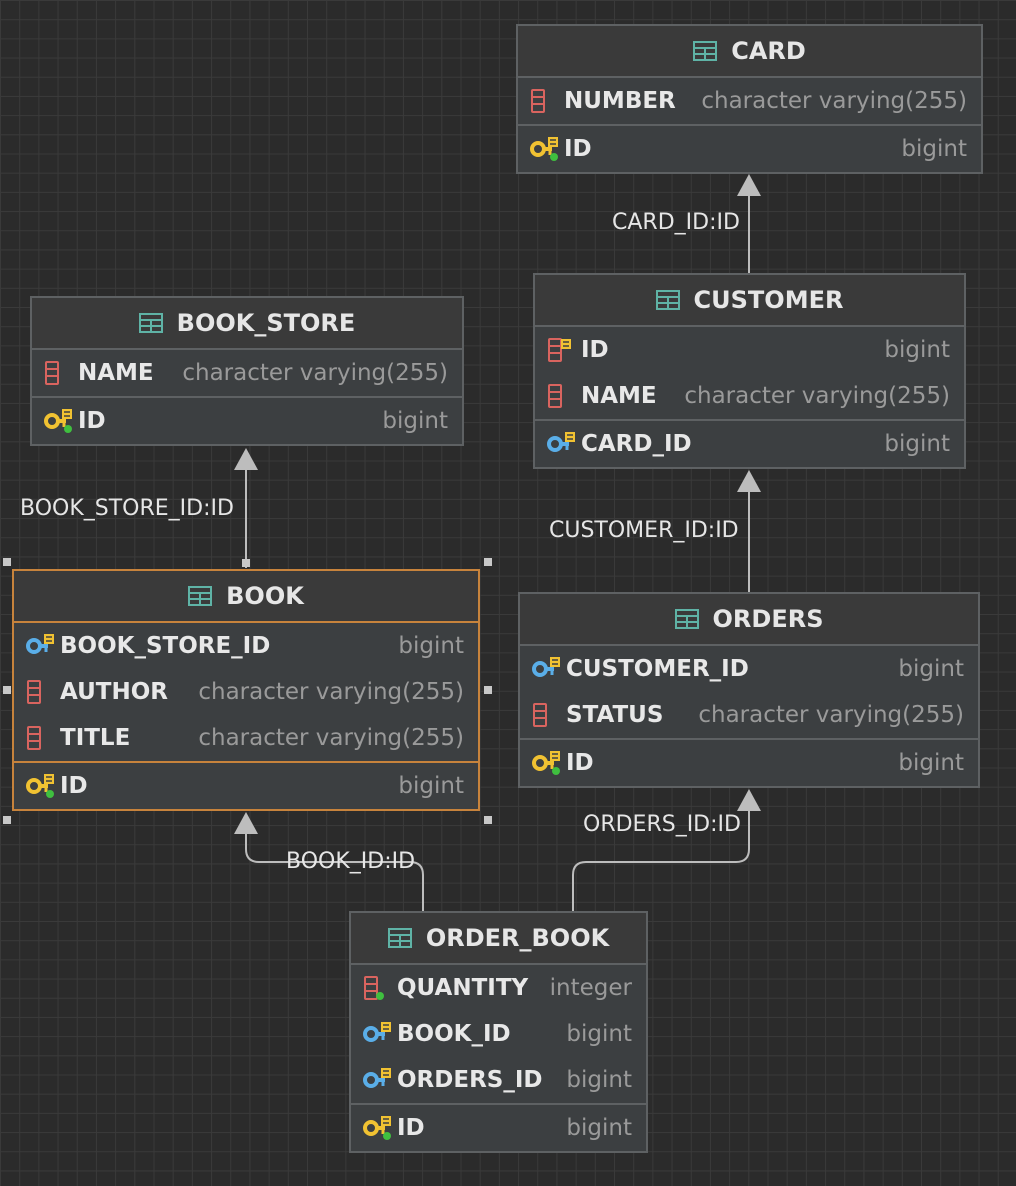  I want to click on column-row-customer-id: CUSTOMER_ID bigint, so click(749, 669).